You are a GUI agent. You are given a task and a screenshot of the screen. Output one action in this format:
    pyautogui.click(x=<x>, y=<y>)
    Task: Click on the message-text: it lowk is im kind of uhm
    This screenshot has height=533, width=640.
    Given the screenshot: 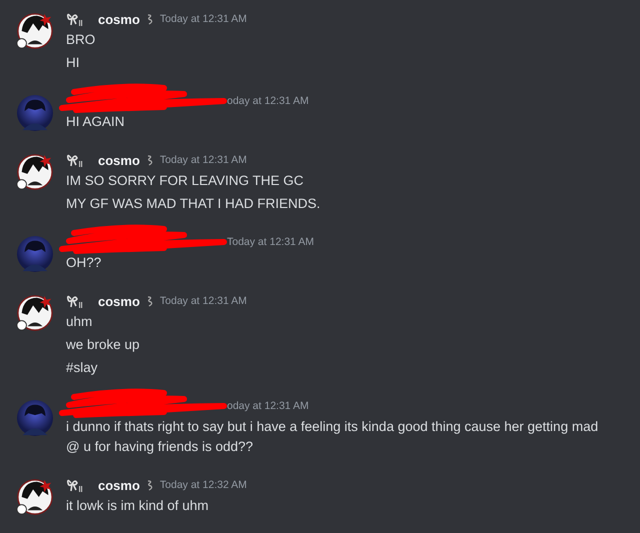 What is the action you would take?
    pyautogui.click(x=138, y=506)
    